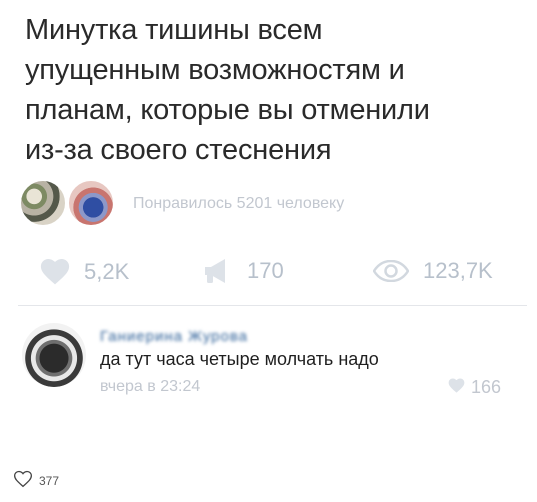 Image resolution: width=537 pixels, height=502 pixels. What do you see at coordinates (107, 271) in the screenshot?
I see `likes-count: 5,2K` at bounding box center [107, 271].